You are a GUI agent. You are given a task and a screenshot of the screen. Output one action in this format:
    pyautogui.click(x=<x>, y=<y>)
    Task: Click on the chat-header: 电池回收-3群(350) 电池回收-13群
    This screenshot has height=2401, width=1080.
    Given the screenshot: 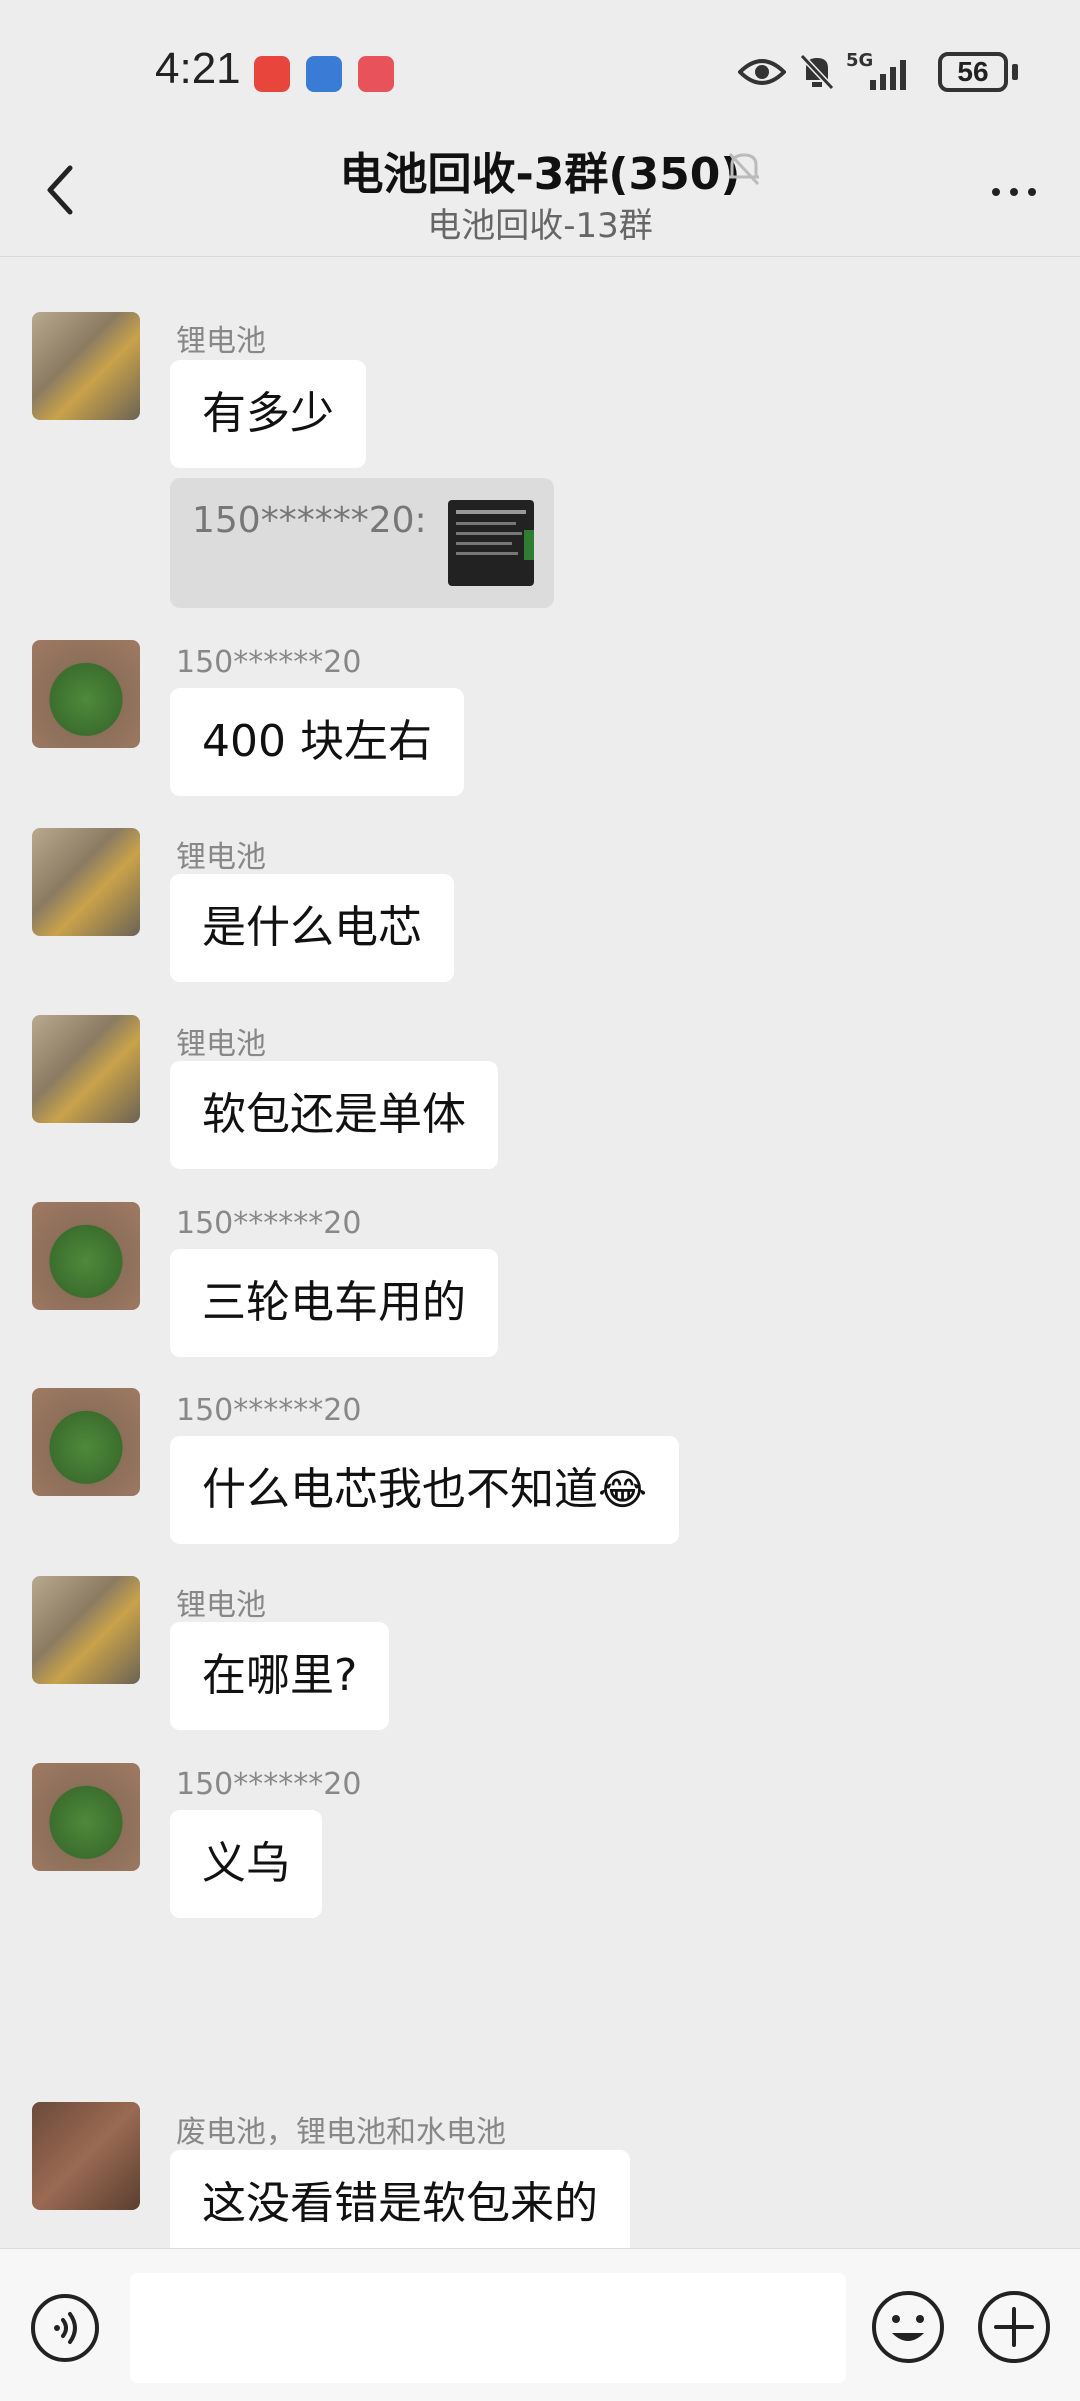 What is the action you would take?
    pyautogui.click(x=540, y=193)
    